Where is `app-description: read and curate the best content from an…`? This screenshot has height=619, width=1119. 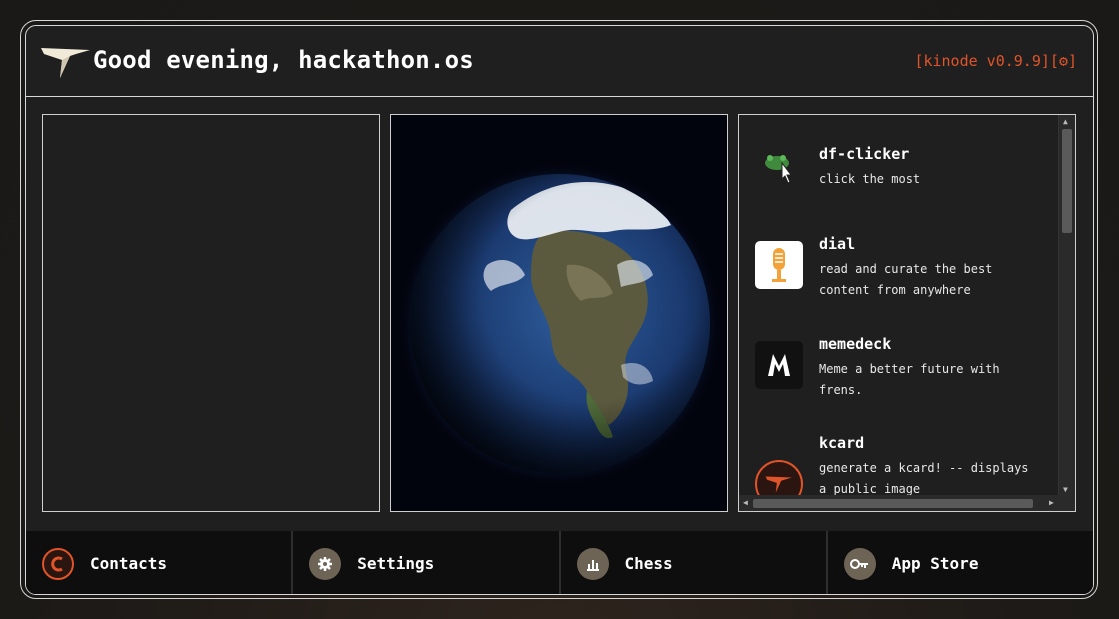 app-description: read and curate the best content from an… is located at coordinates (906, 279).